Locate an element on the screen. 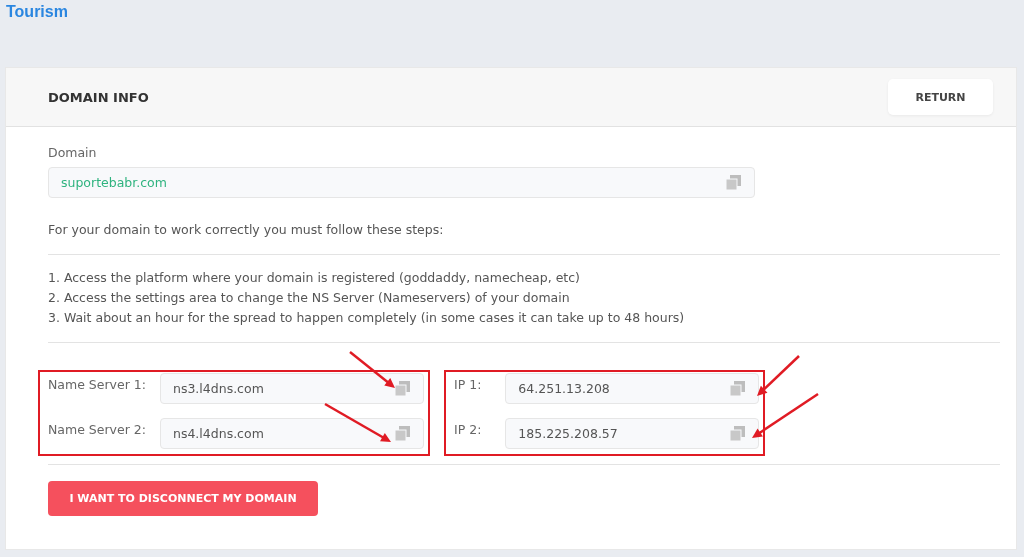 The height and width of the screenshot is (557, 1024). input-field: ns4.l4dns.com is located at coordinates (292, 433).